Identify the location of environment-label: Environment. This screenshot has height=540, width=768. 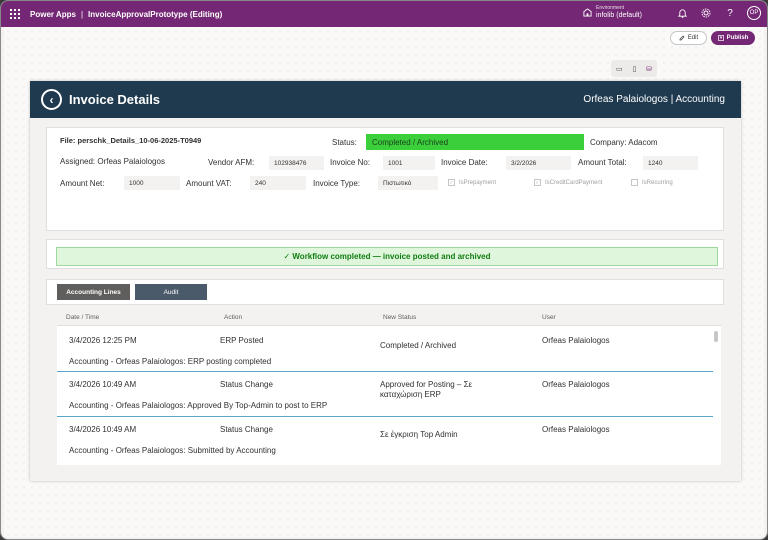
(610, 8).